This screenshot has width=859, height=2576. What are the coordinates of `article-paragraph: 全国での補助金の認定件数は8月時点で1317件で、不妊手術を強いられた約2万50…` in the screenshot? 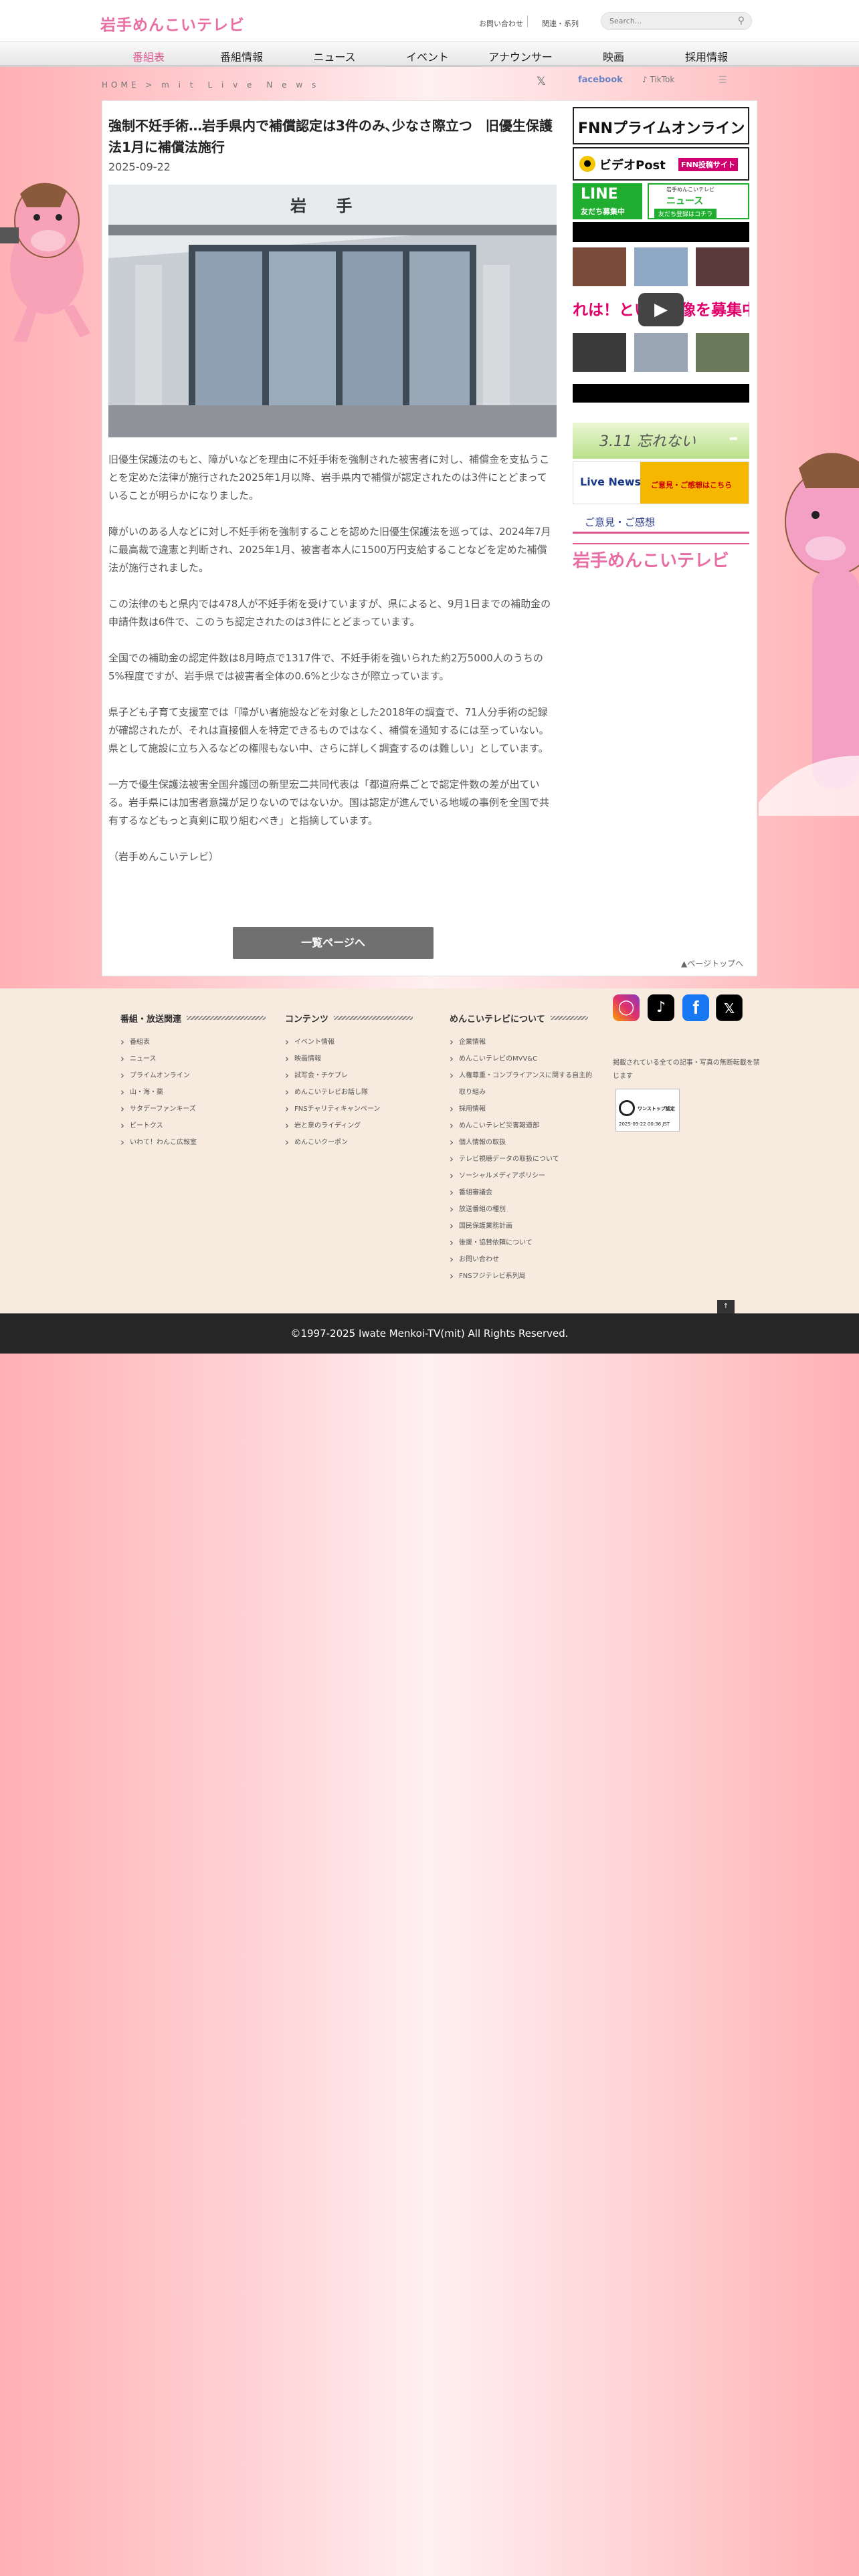 It's located at (326, 667).